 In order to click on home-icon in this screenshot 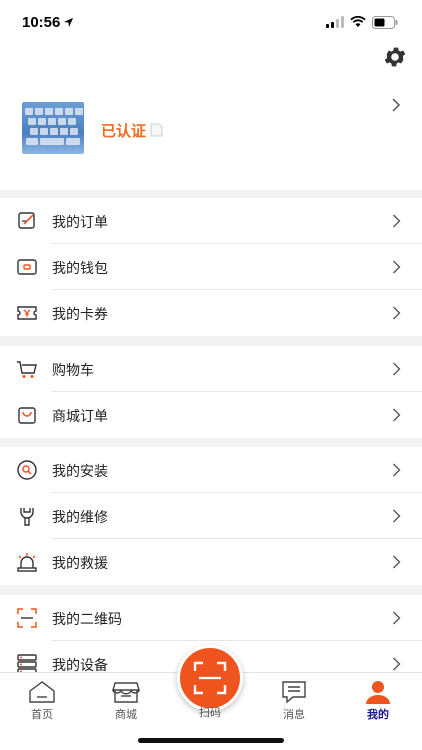, I will do `click(42, 692)`.